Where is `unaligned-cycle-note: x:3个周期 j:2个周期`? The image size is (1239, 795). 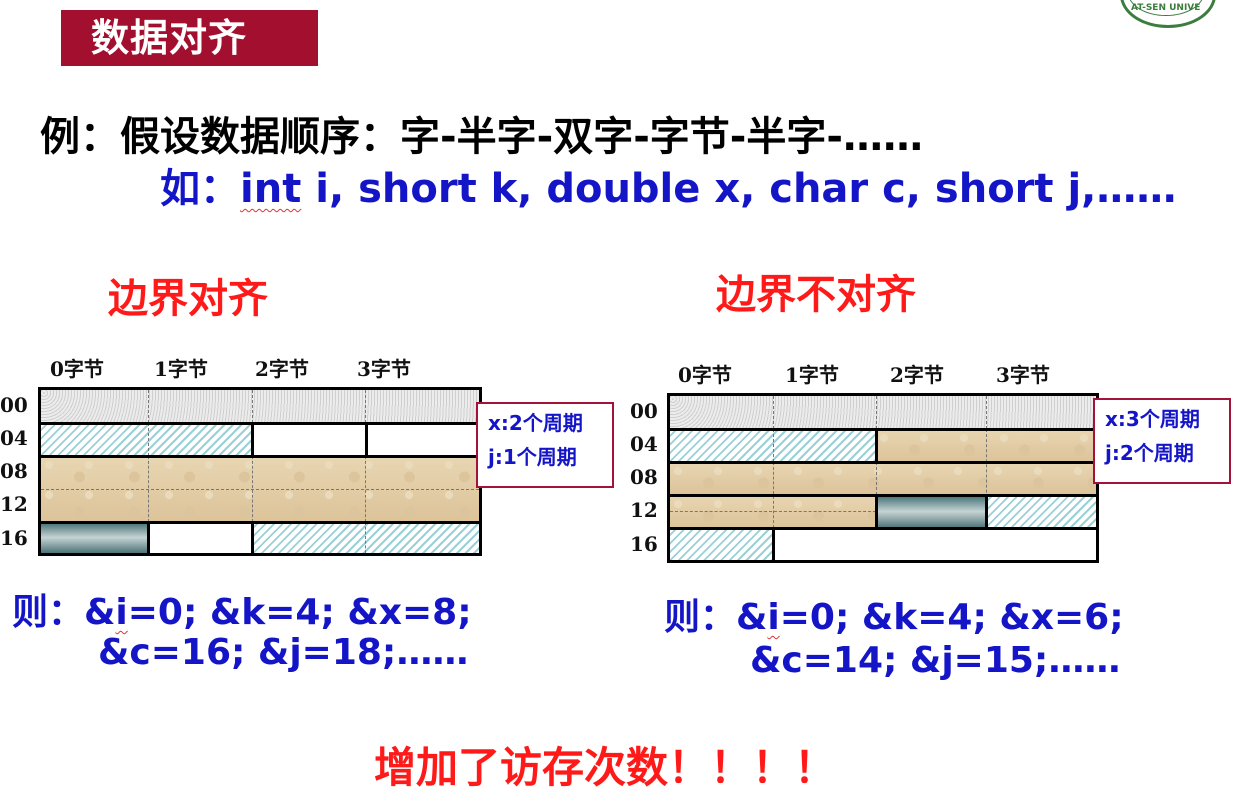
unaligned-cycle-note: x:3个周期 j:2个周期 is located at coordinates (1162, 441).